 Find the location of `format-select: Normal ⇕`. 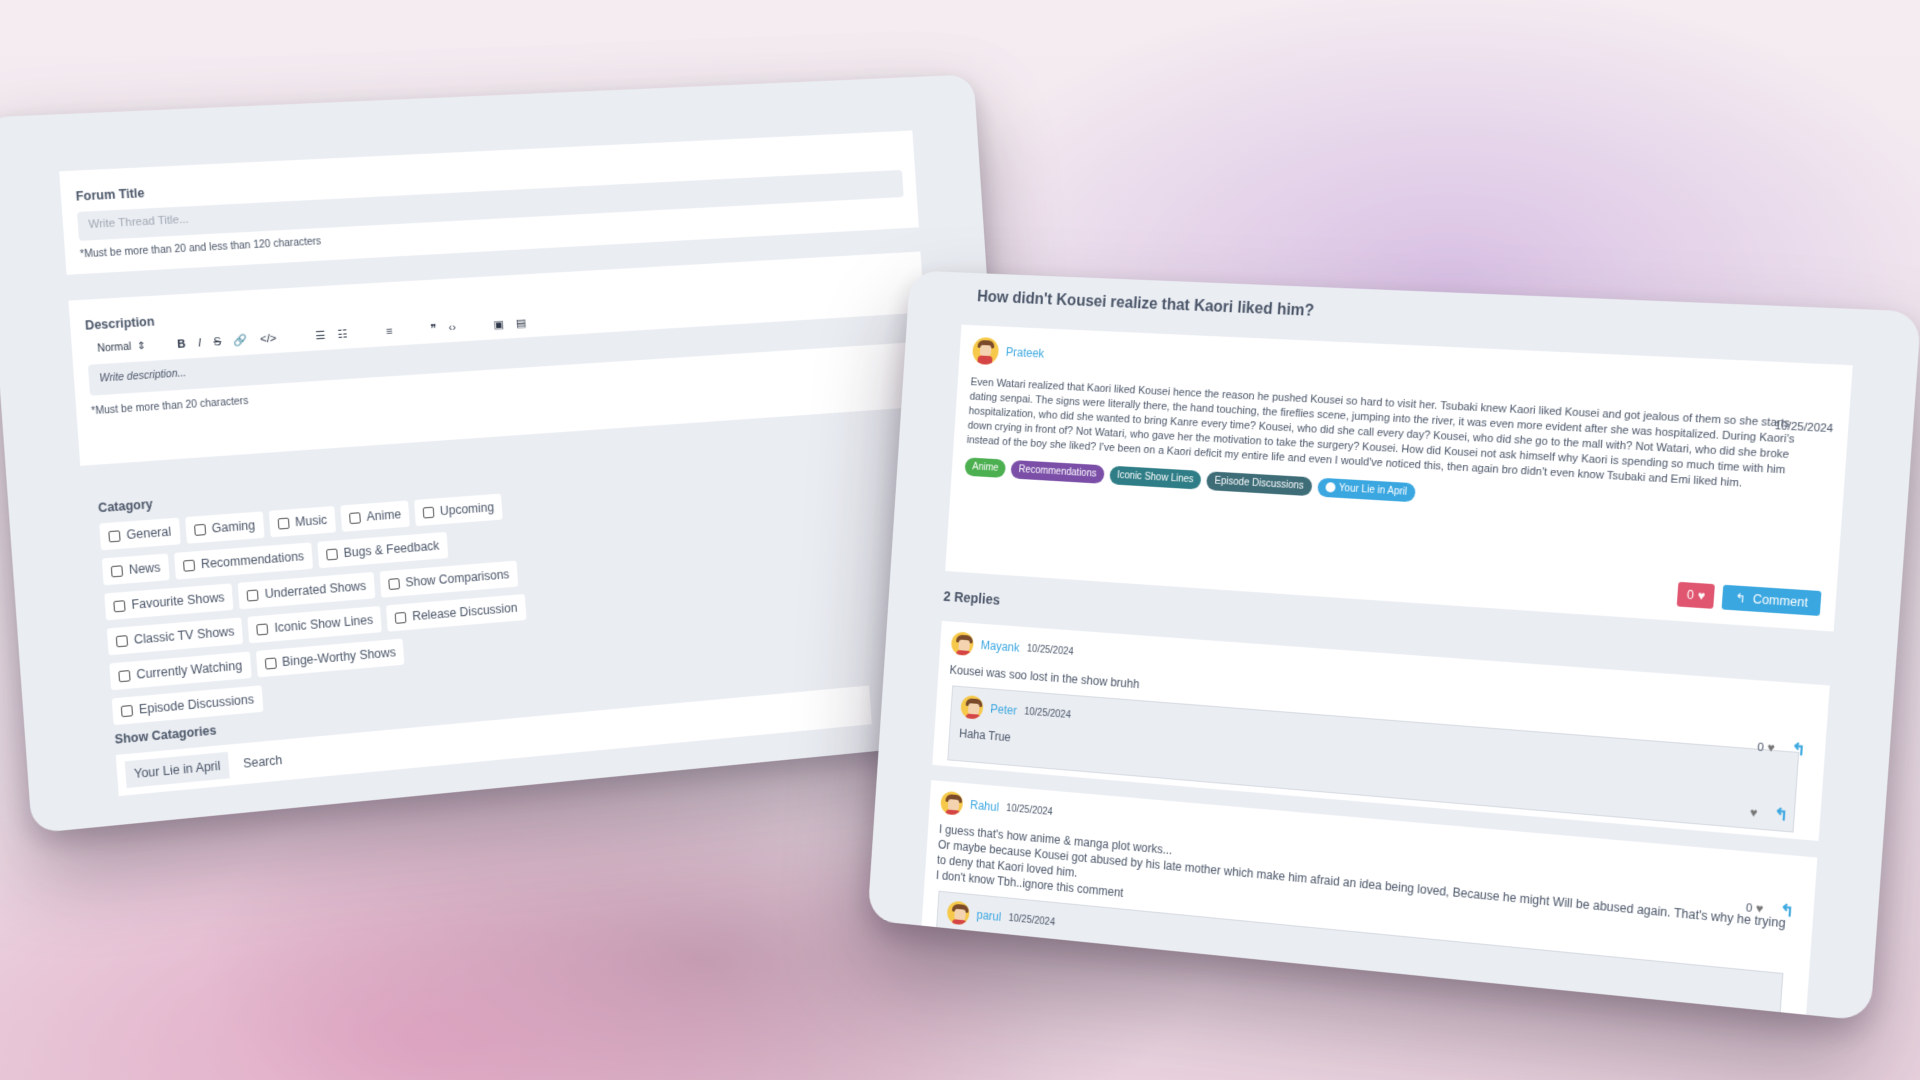

format-select: Normal ⇕ is located at coordinates (121, 348).